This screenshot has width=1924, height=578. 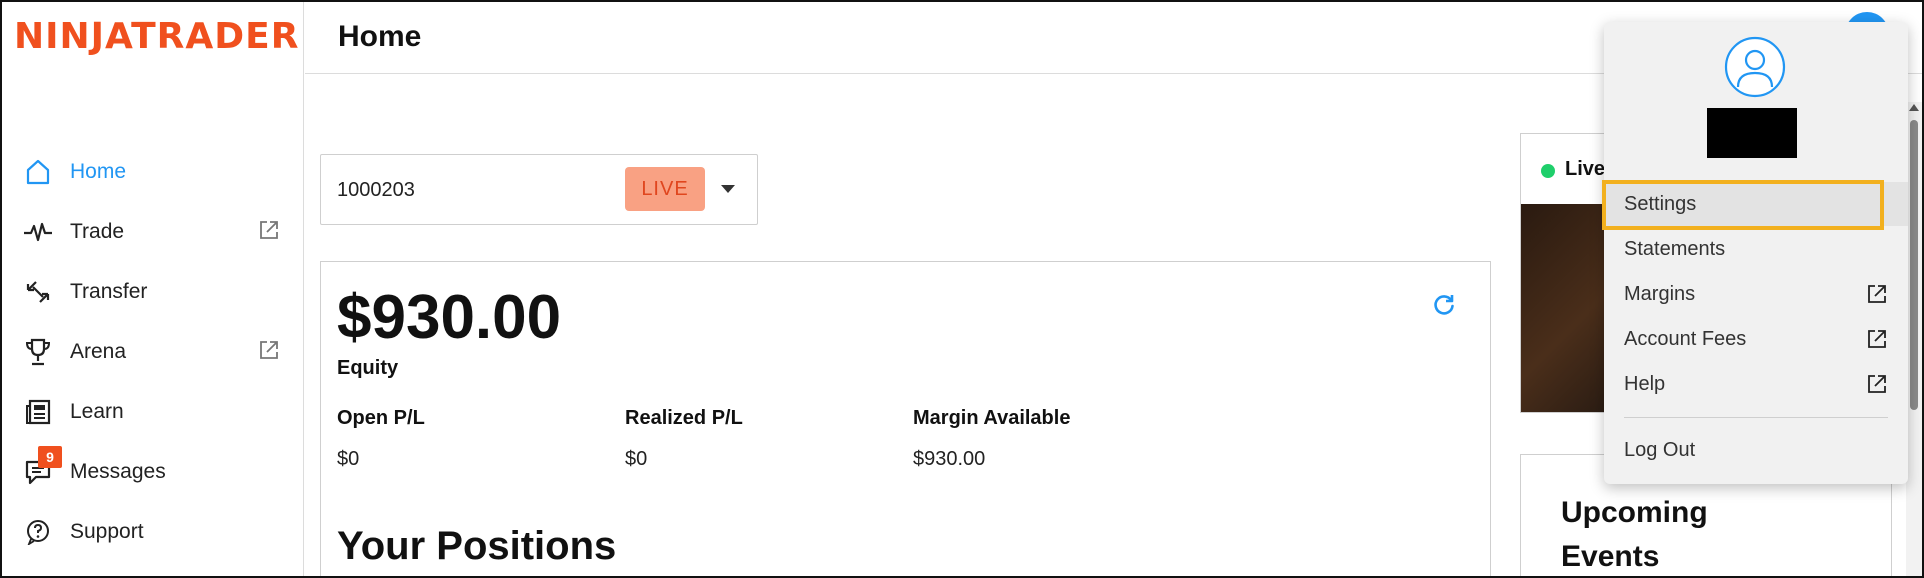 I want to click on chevron-down-icon, so click(x=728, y=189).